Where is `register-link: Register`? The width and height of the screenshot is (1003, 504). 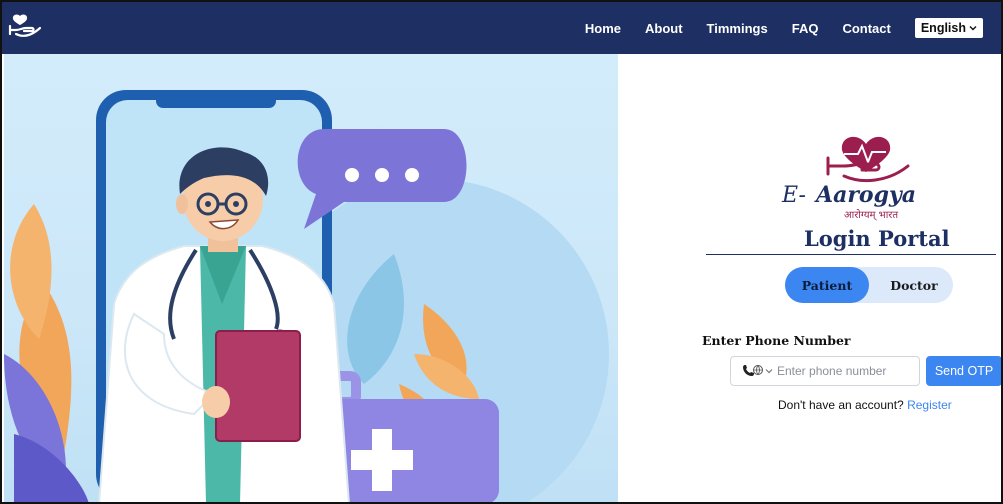 register-link: Register is located at coordinates (929, 405).